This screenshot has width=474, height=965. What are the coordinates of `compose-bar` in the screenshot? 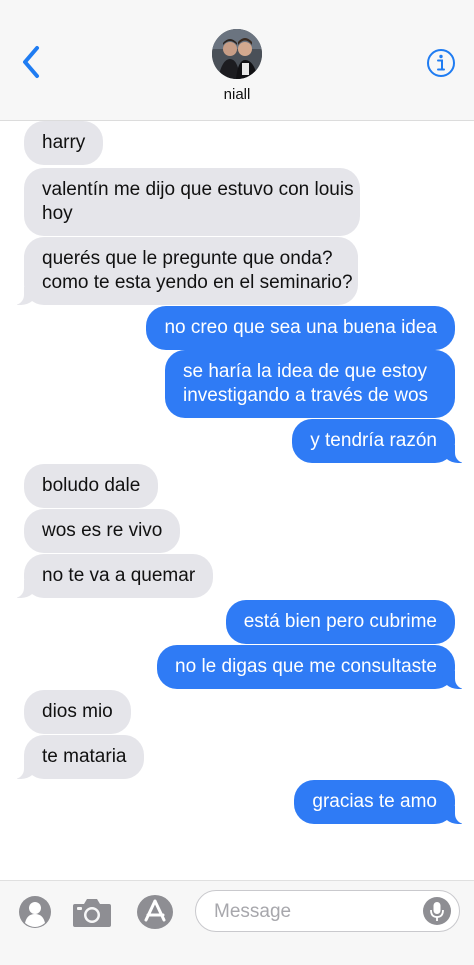 It's located at (237, 922).